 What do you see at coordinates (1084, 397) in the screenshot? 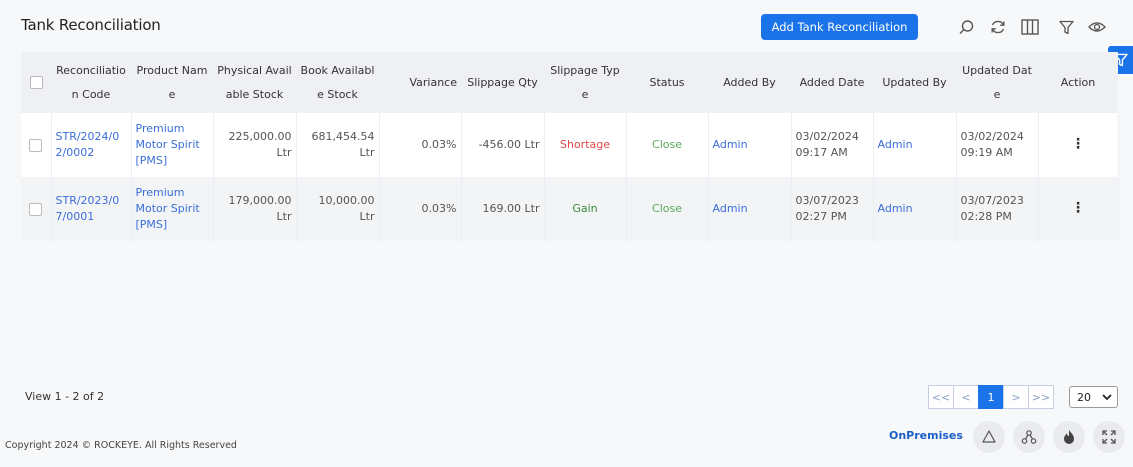
I see `page-size-value: 20` at bounding box center [1084, 397].